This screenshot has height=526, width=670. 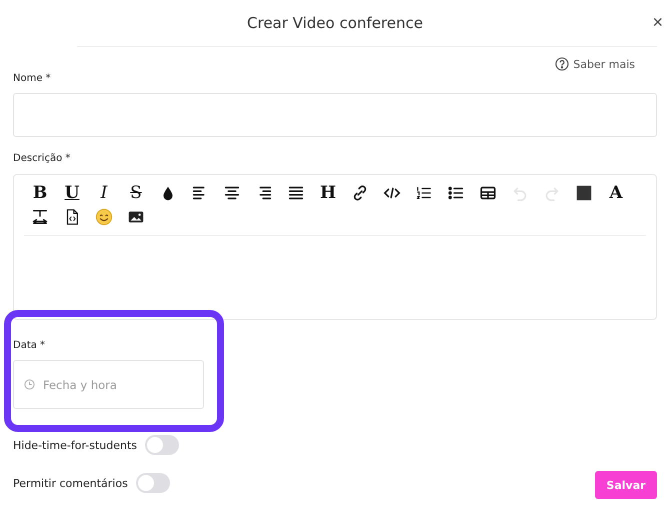 I want to click on italic-button: I, so click(x=104, y=193).